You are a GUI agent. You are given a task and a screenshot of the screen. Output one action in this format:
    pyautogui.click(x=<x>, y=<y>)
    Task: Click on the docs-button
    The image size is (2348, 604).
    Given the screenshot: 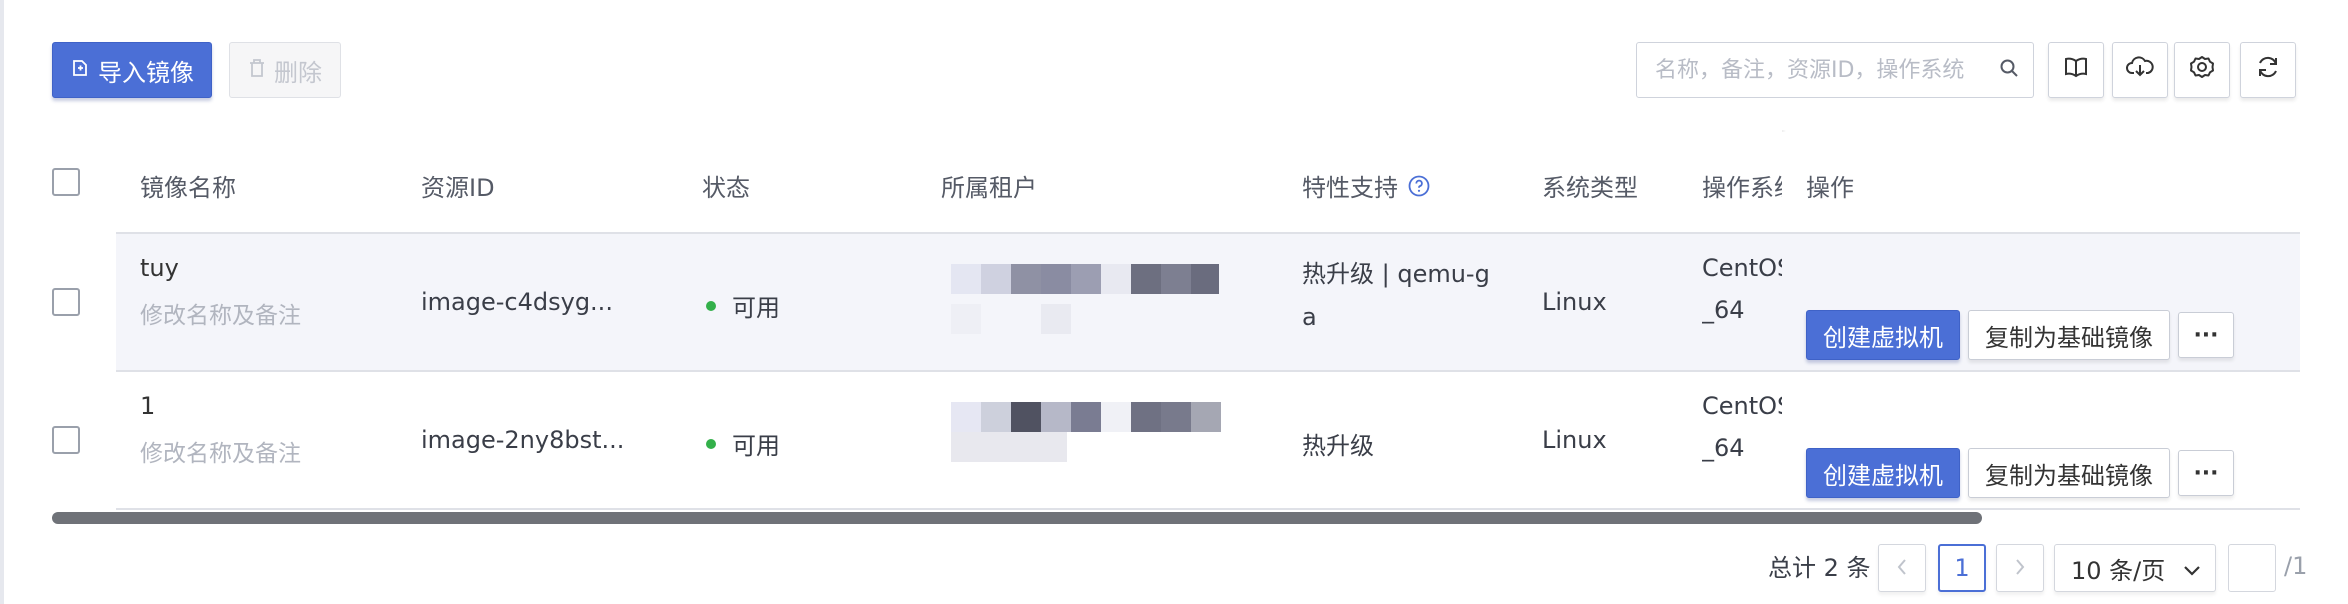 What is the action you would take?
    pyautogui.click(x=2076, y=70)
    